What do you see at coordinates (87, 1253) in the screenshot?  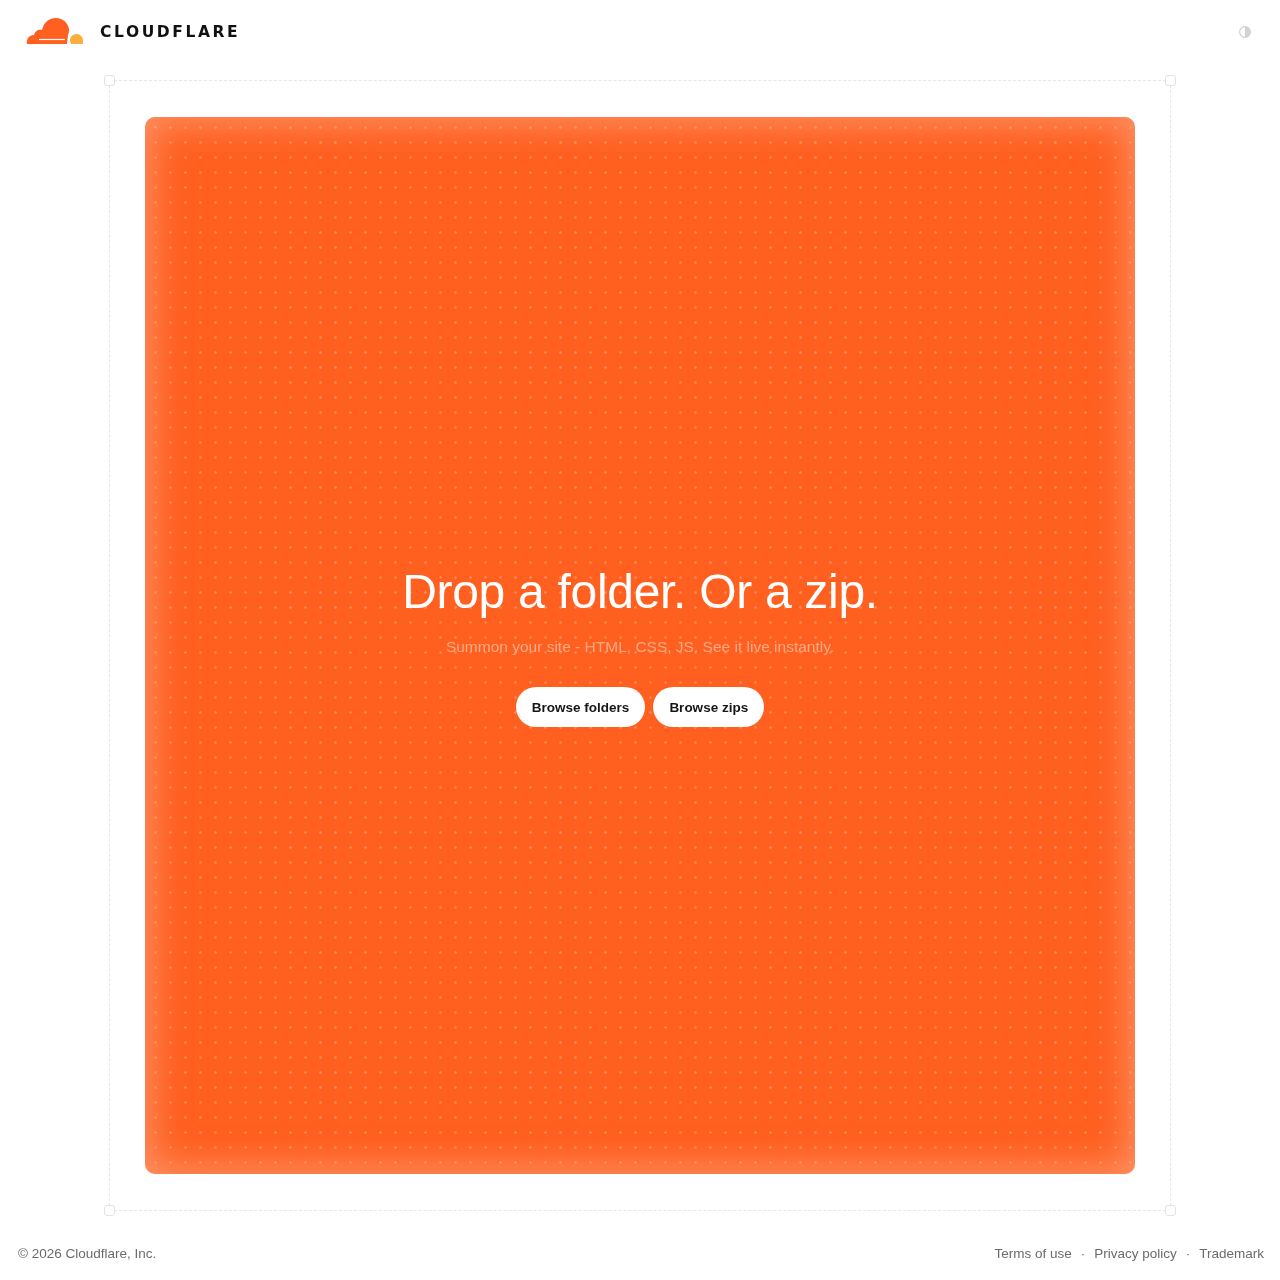 I see `copyright-text: © 2026 Cloudflare, Inc.` at bounding box center [87, 1253].